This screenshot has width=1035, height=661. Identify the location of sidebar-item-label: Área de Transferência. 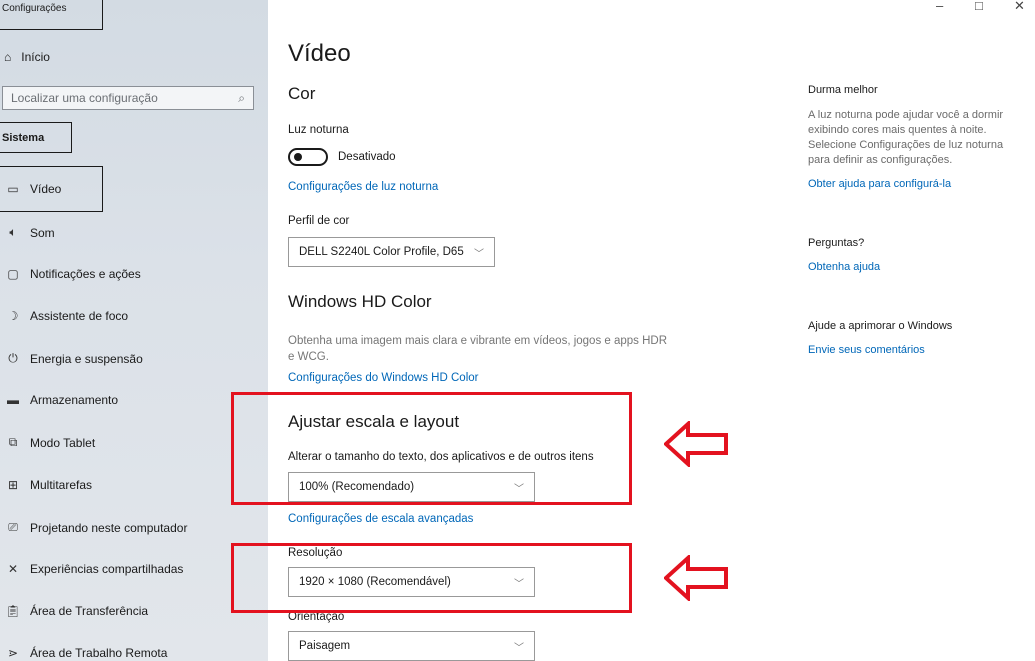
(89, 611).